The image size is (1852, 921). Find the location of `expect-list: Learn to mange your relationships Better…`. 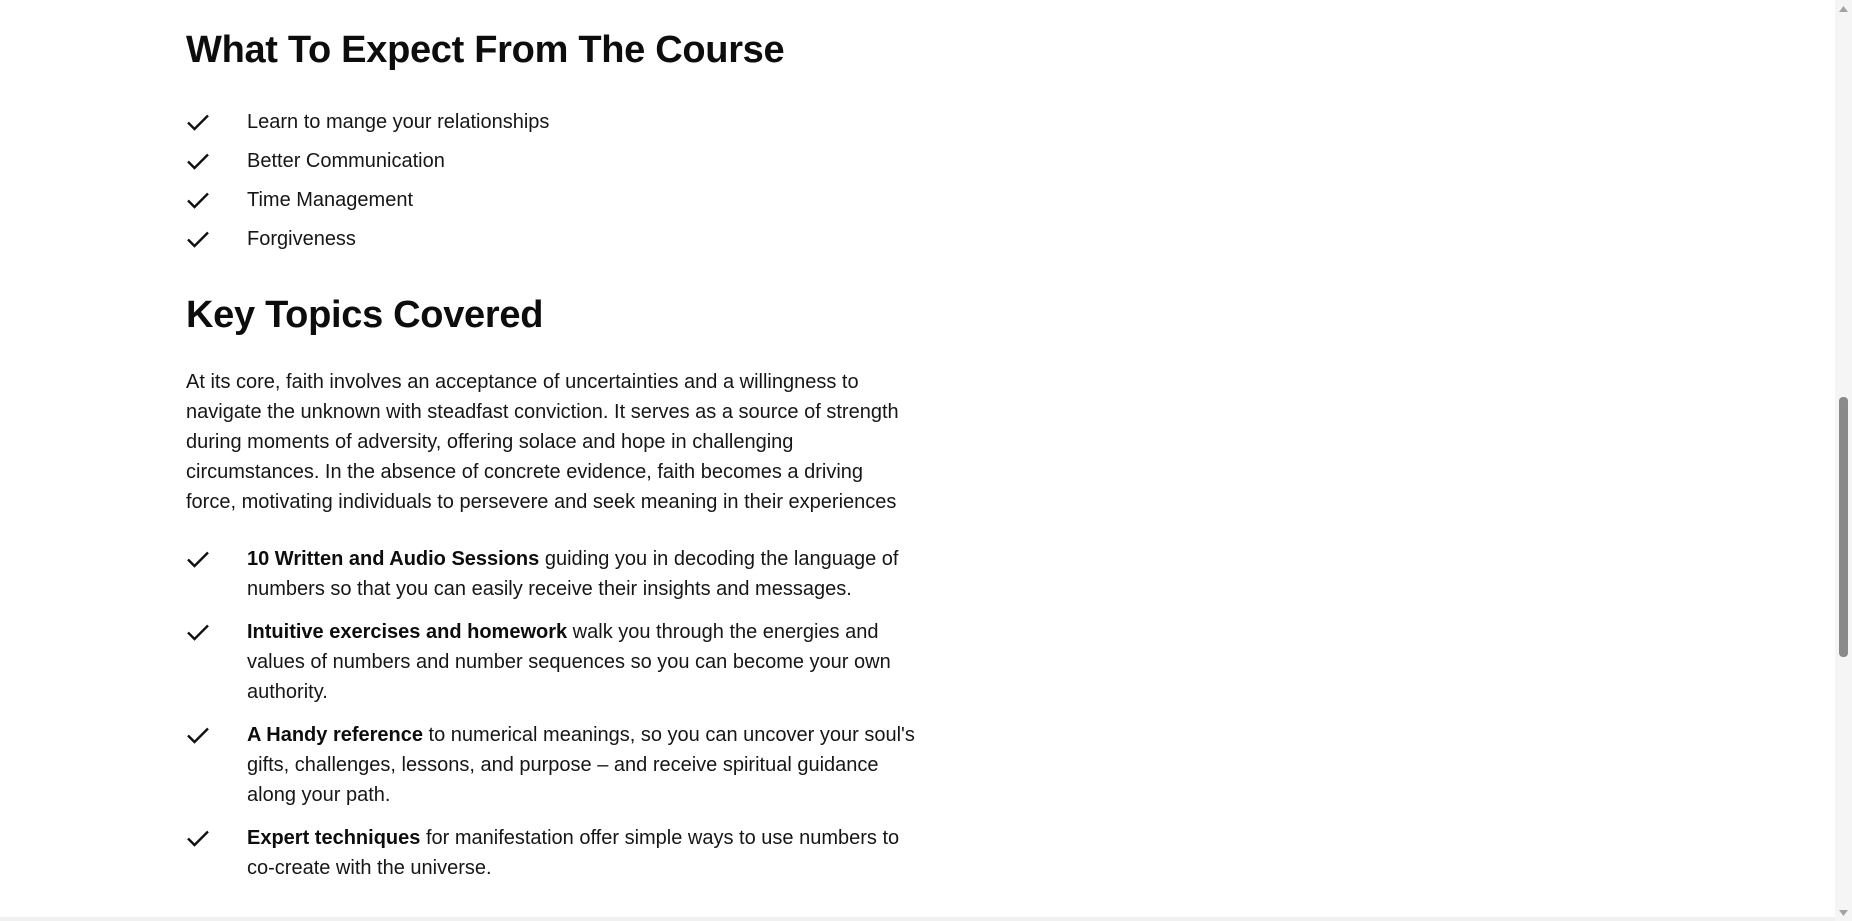

expect-list: Learn to mange your relationships Better… is located at coordinates (367, 180).